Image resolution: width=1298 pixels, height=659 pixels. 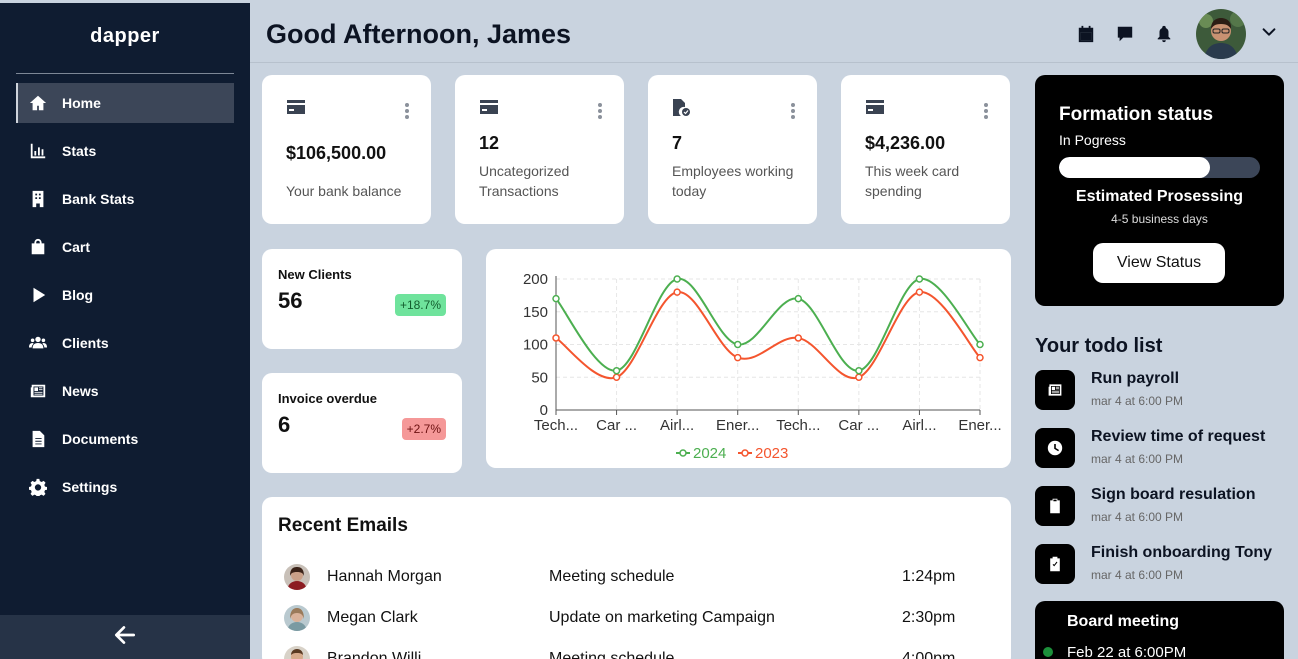 I want to click on board-meeting-card: Board meeting Feb 22 at 6:00PM, so click(x=1159, y=630).